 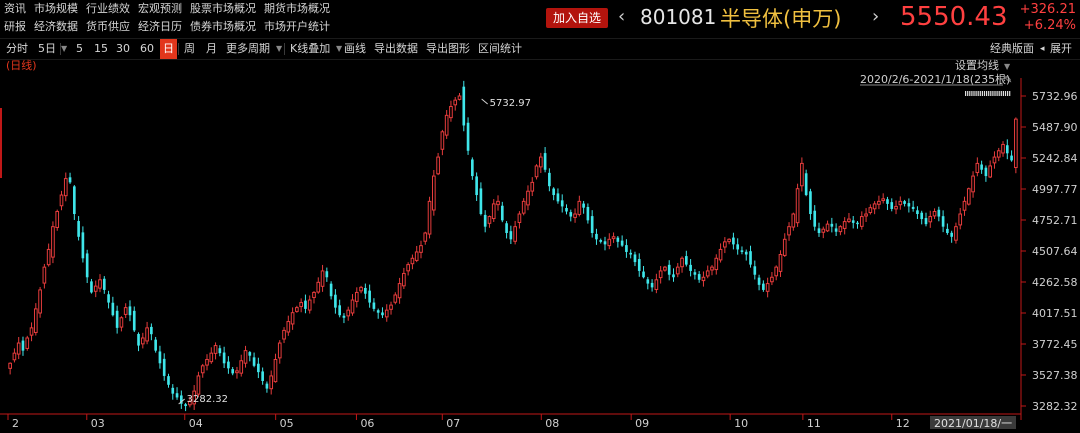 What do you see at coordinates (17, 49) in the screenshot?
I see `toolbar-item: 分时` at bounding box center [17, 49].